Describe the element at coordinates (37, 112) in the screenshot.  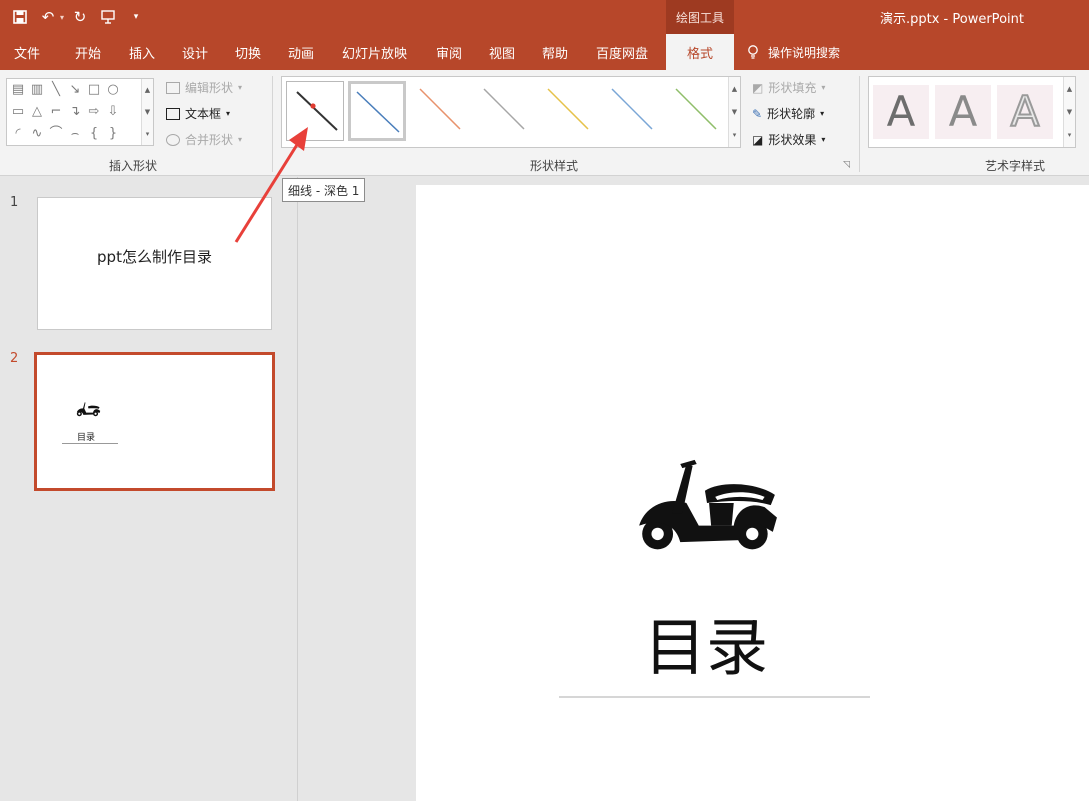
I see `triangle-shape-icon: △` at that location.